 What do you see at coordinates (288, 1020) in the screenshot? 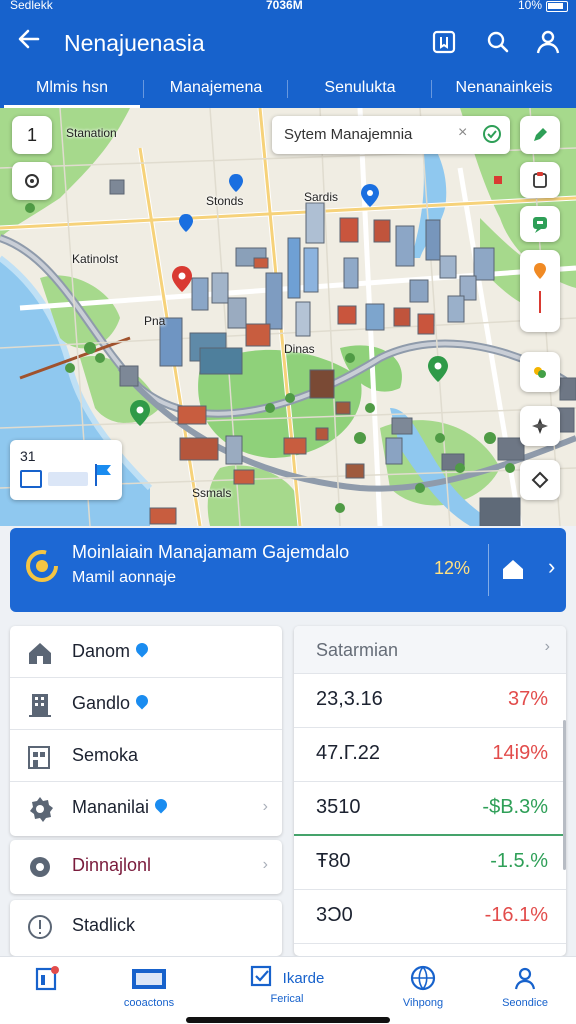
I see `home-indicator` at bounding box center [288, 1020].